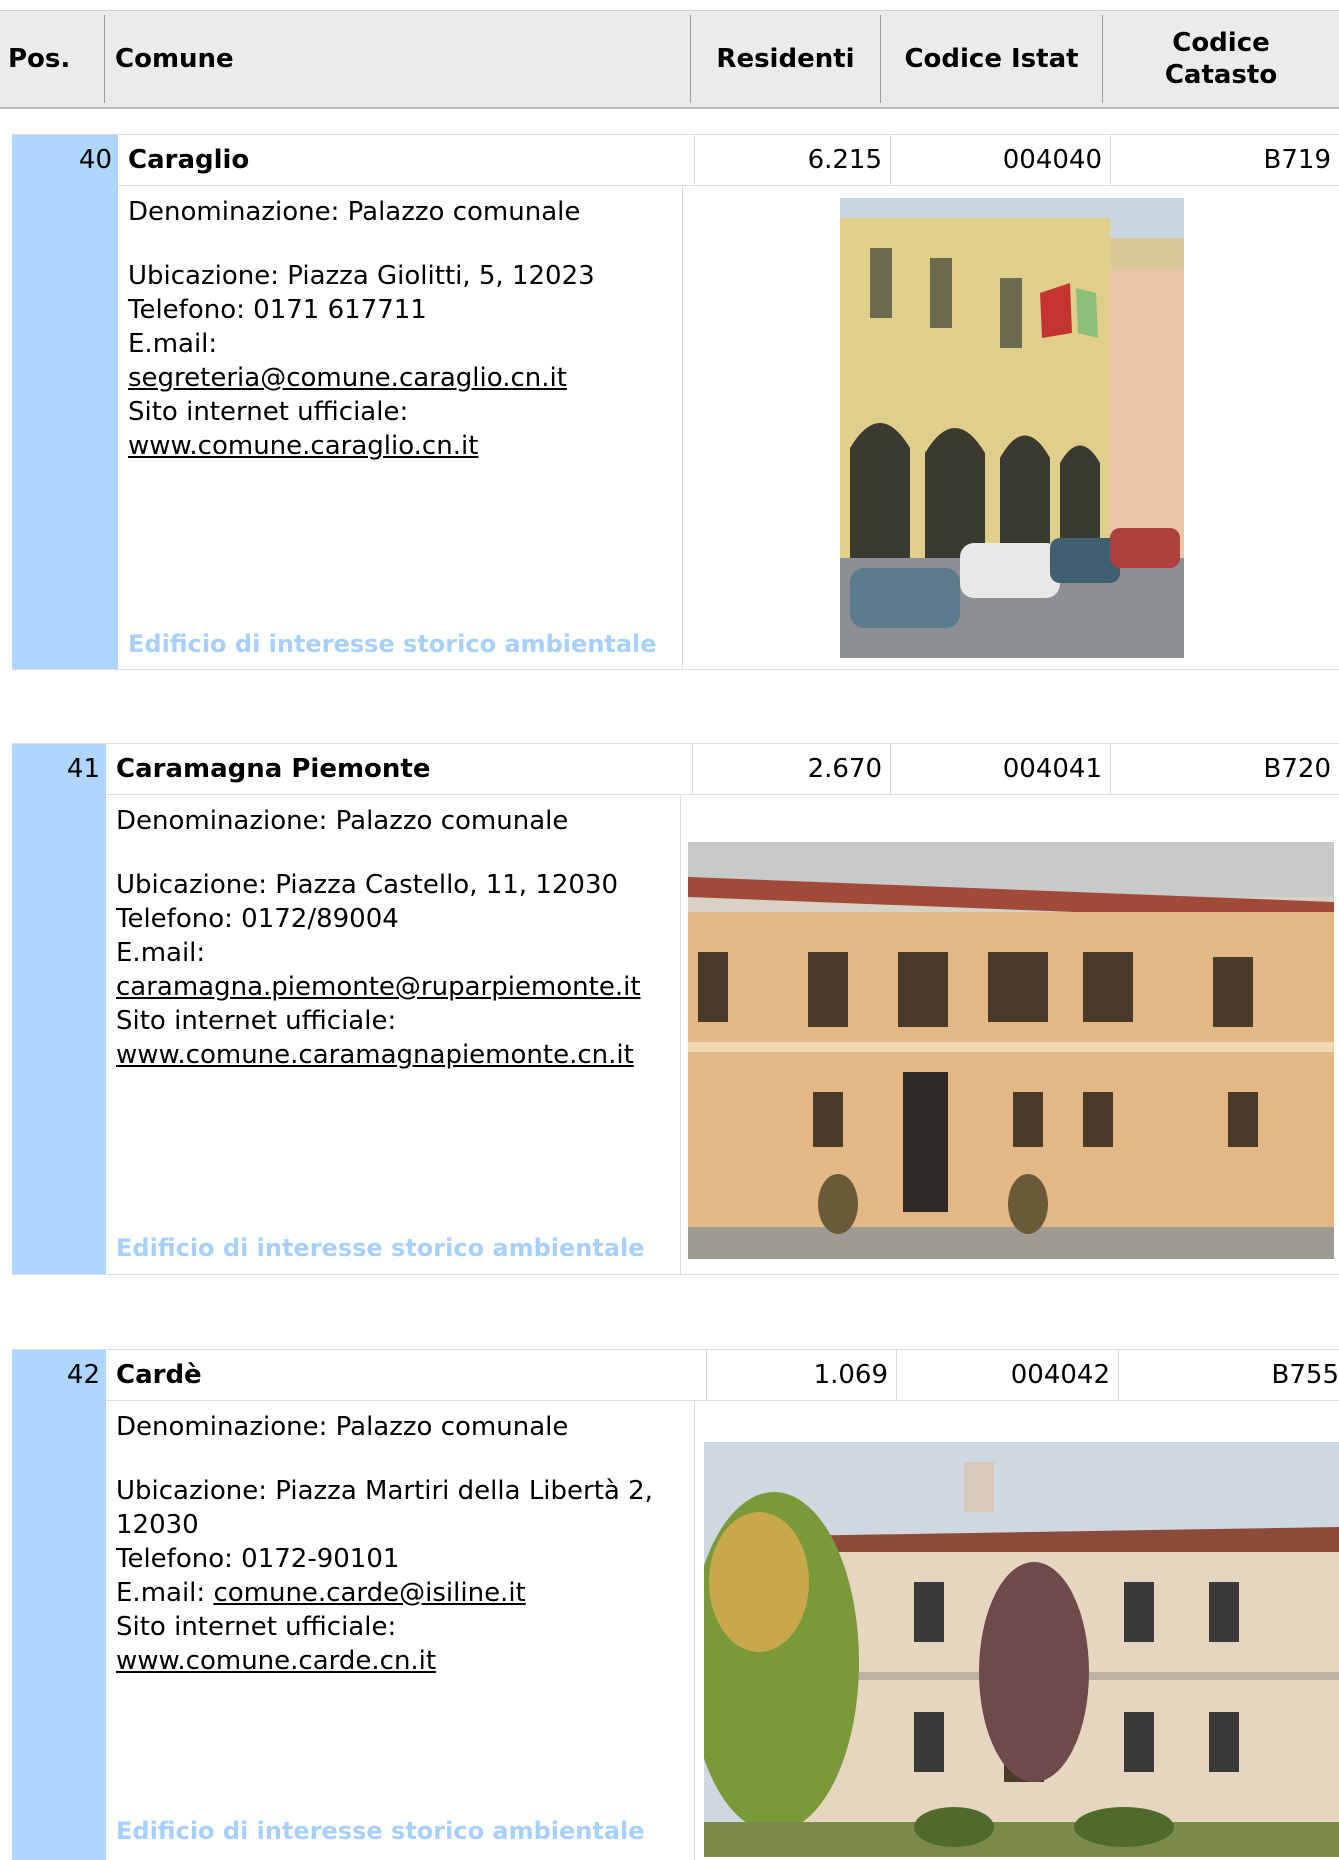 The width and height of the screenshot is (1339, 1860). I want to click on record-position: 42, so click(59, 1375).